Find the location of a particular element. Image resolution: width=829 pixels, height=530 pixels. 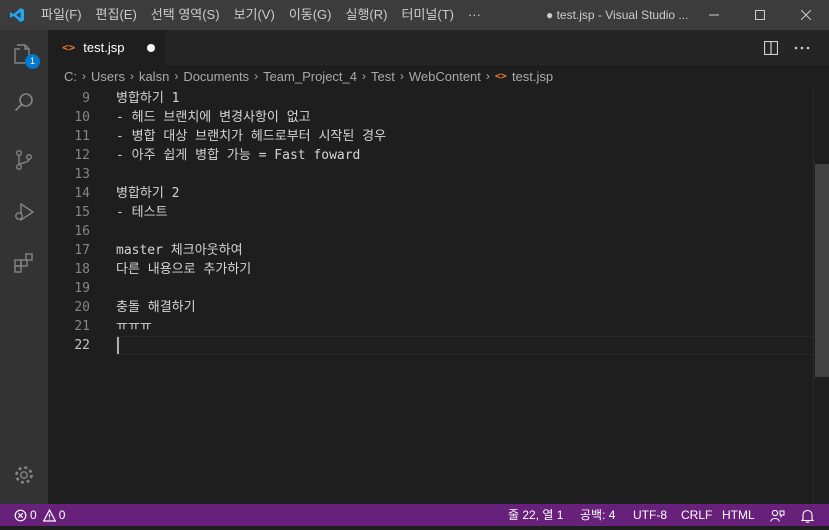

line-number: 15 is located at coordinates (82, 212).